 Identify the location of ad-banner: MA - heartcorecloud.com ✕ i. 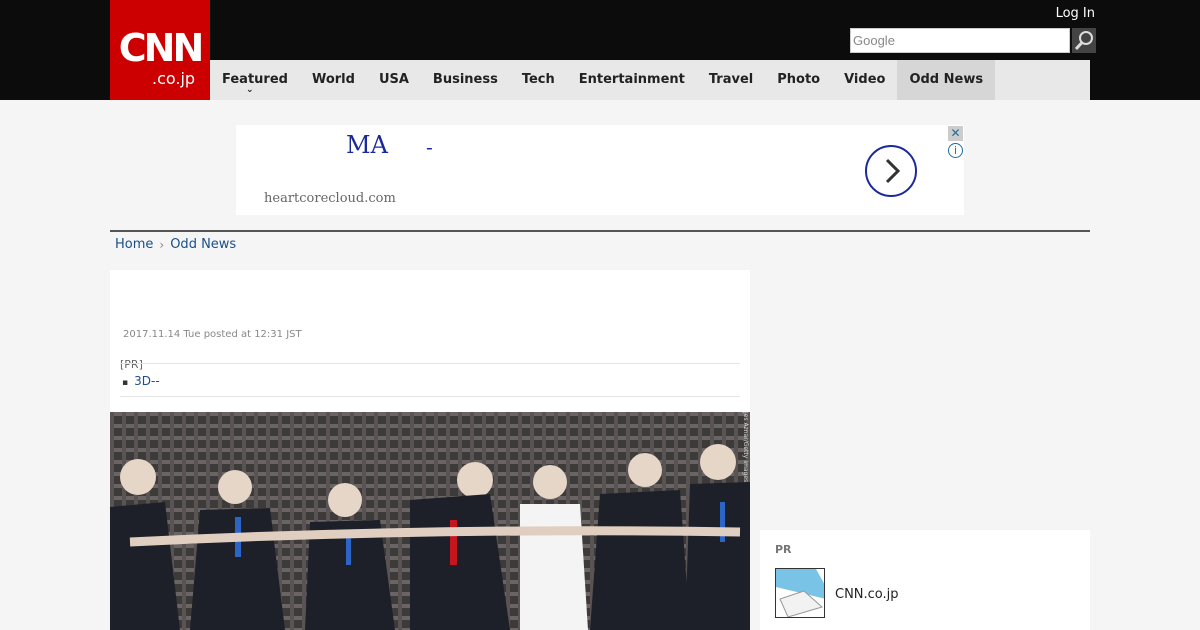
(600, 170).